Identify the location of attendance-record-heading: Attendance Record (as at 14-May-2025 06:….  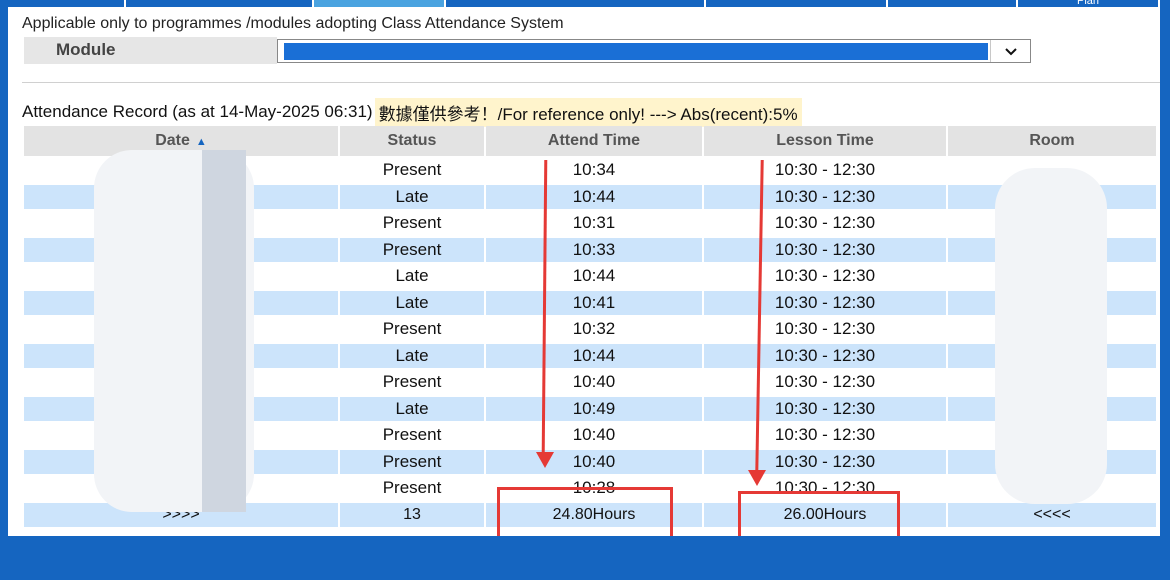
(412, 112).